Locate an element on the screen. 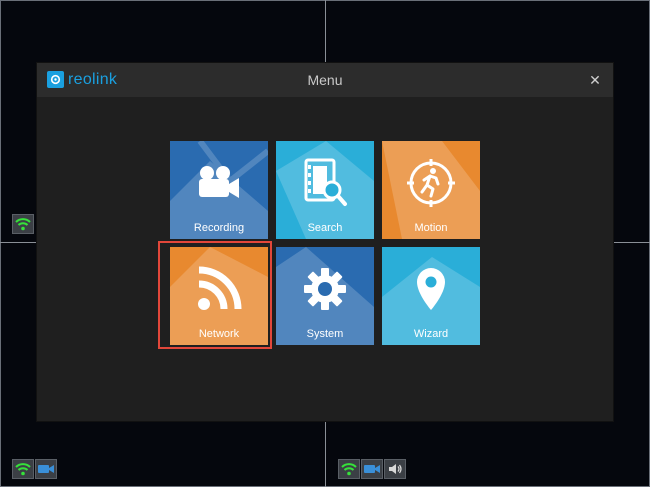  channel3-video-camera-icon is located at coordinates (46, 469).